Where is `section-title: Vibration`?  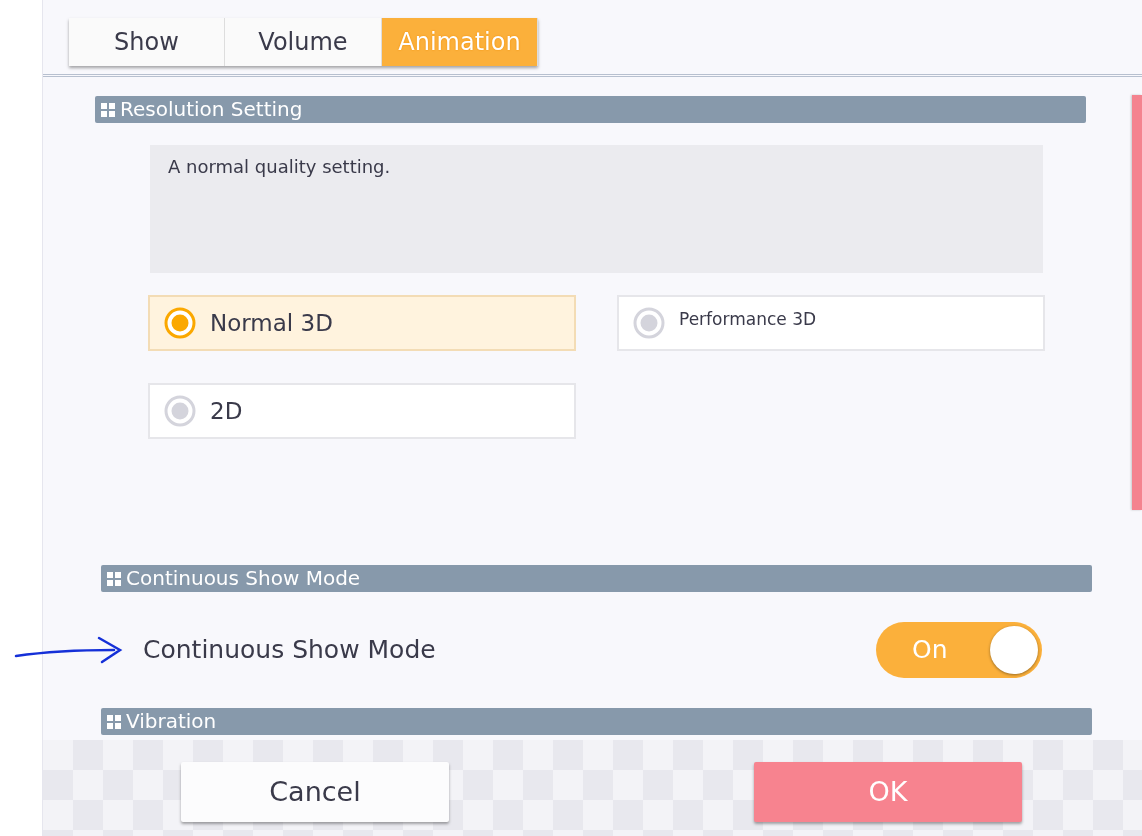
section-title: Vibration is located at coordinates (171, 721).